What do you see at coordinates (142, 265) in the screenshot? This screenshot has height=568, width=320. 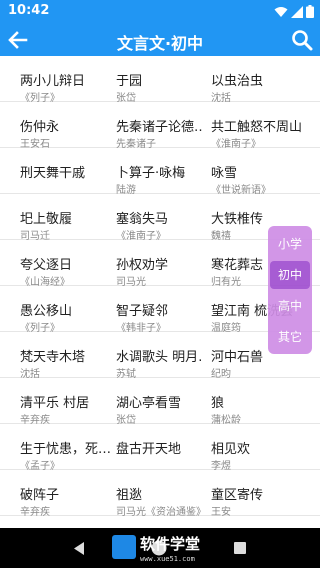 I see `work-title: 孙权劝学` at bounding box center [142, 265].